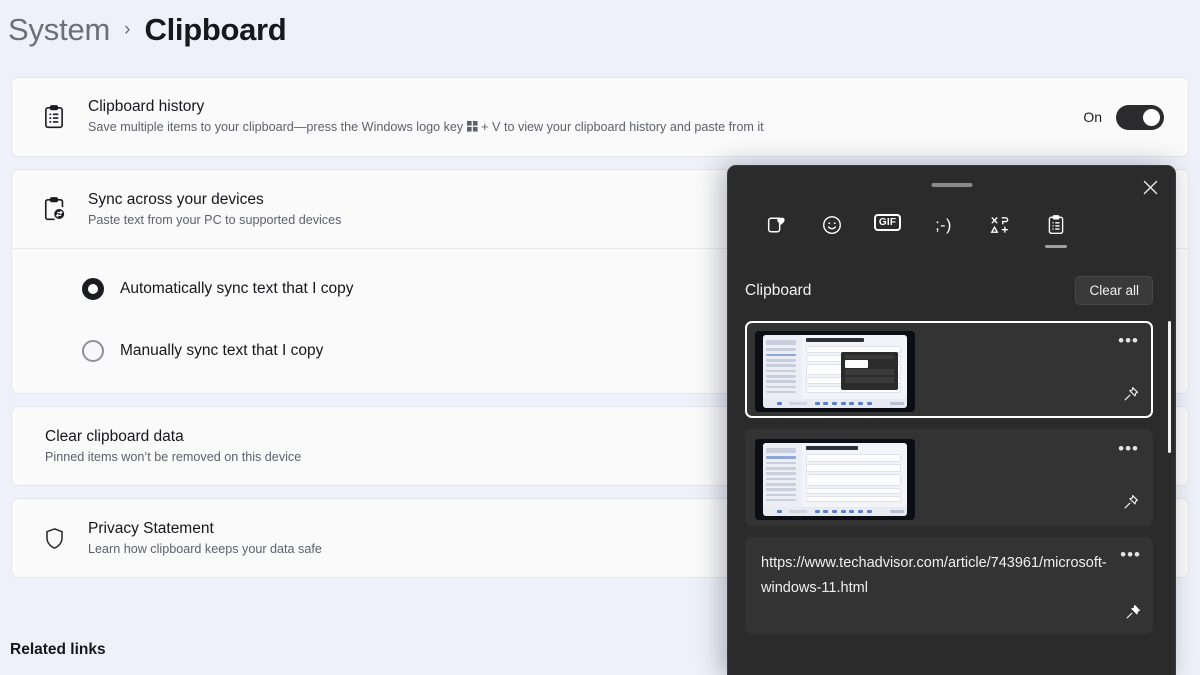 Image resolution: width=1200 pixels, height=675 pixels. I want to click on radio-label: Automatically sync text that I copy, so click(237, 288).